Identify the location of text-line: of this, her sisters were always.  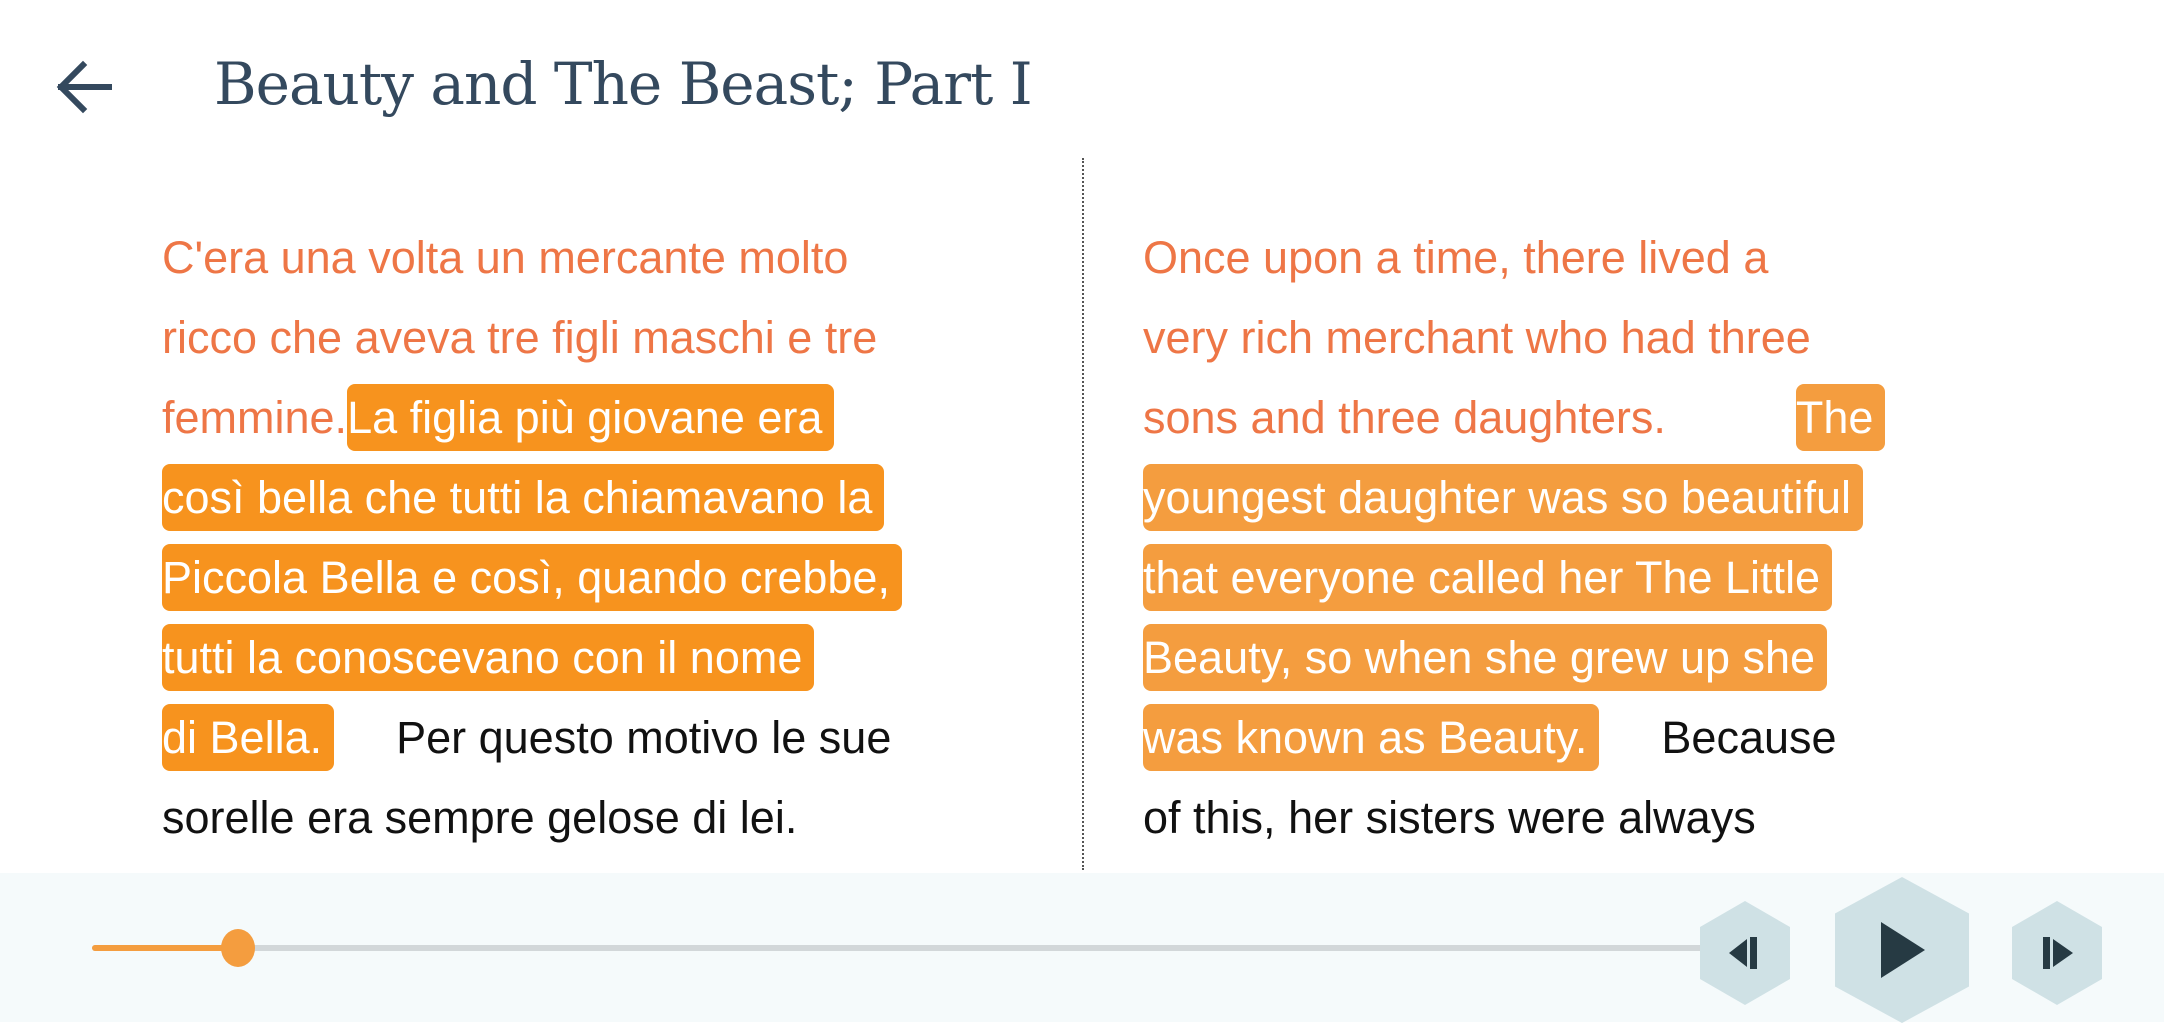
(1563, 818).